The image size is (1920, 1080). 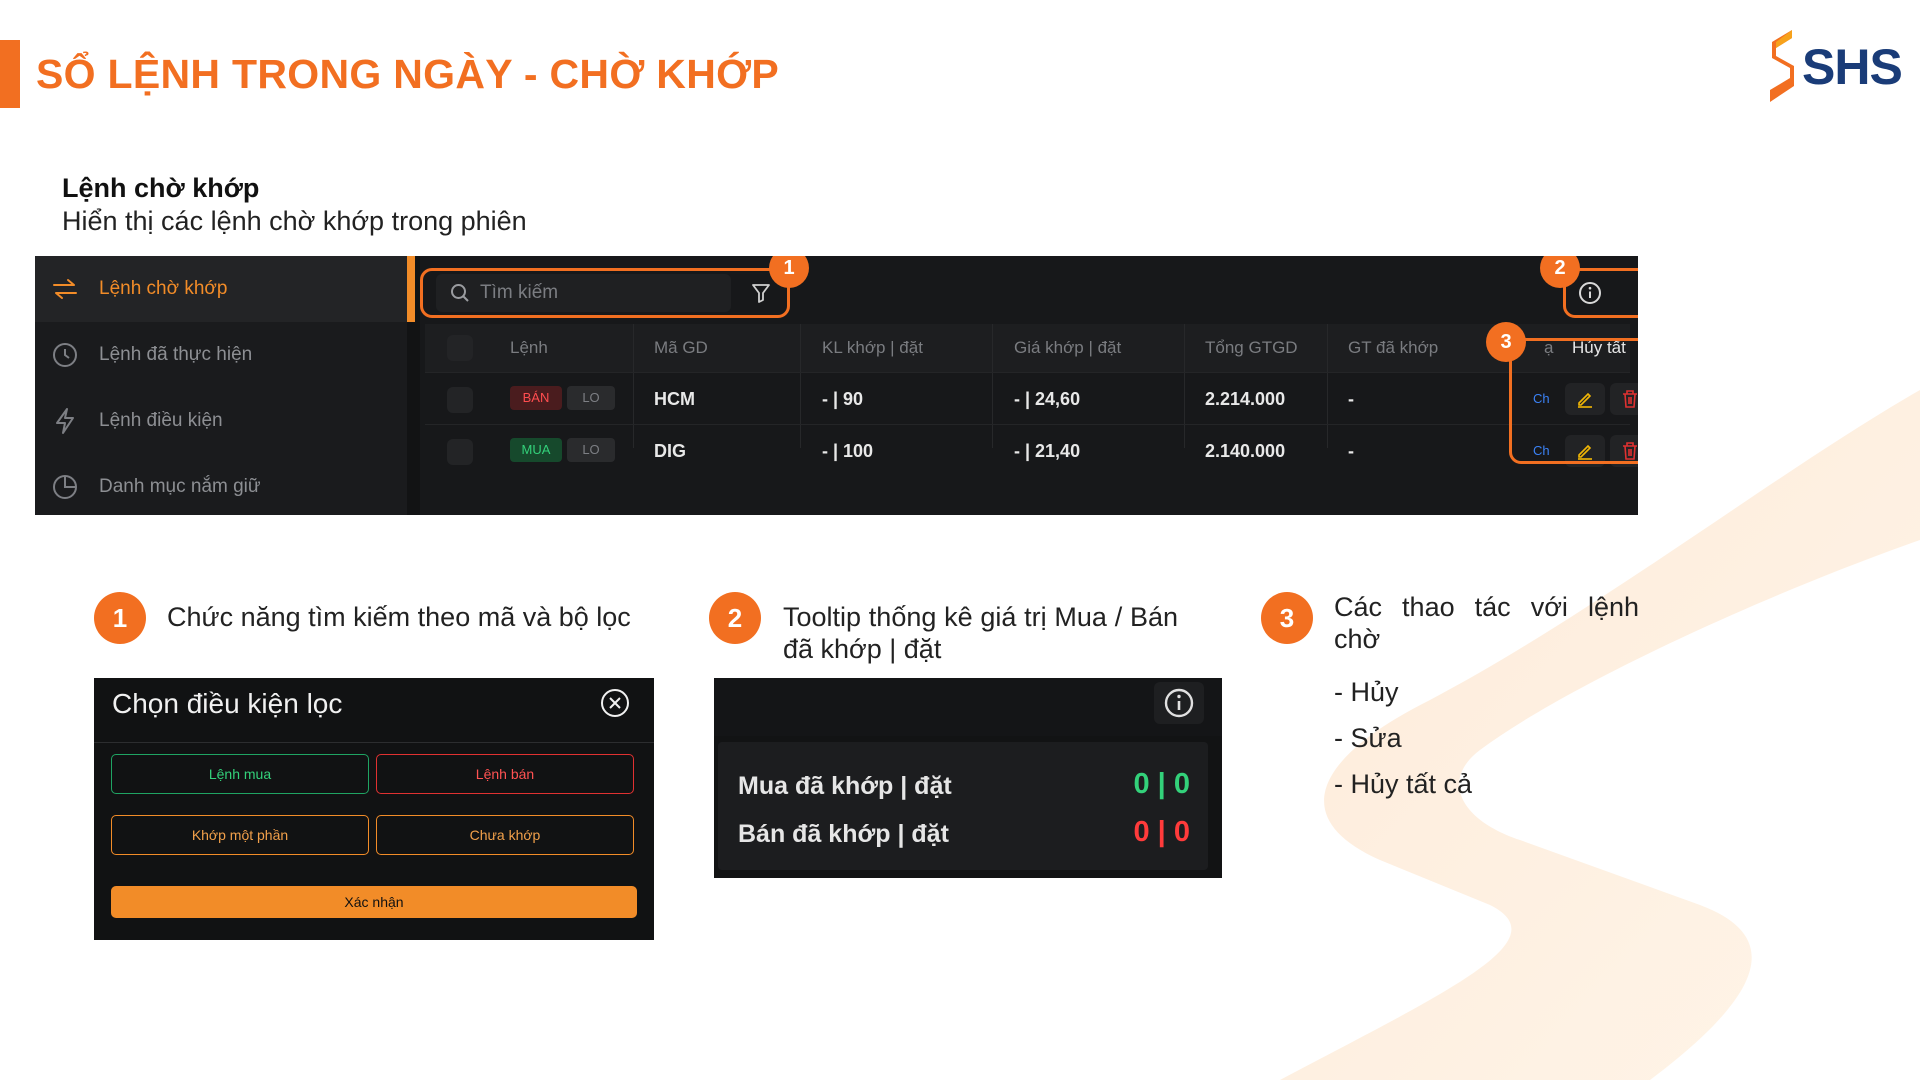 What do you see at coordinates (1393, 347) in the screenshot?
I see `col-header-matched-value: GT đã khớp` at bounding box center [1393, 347].